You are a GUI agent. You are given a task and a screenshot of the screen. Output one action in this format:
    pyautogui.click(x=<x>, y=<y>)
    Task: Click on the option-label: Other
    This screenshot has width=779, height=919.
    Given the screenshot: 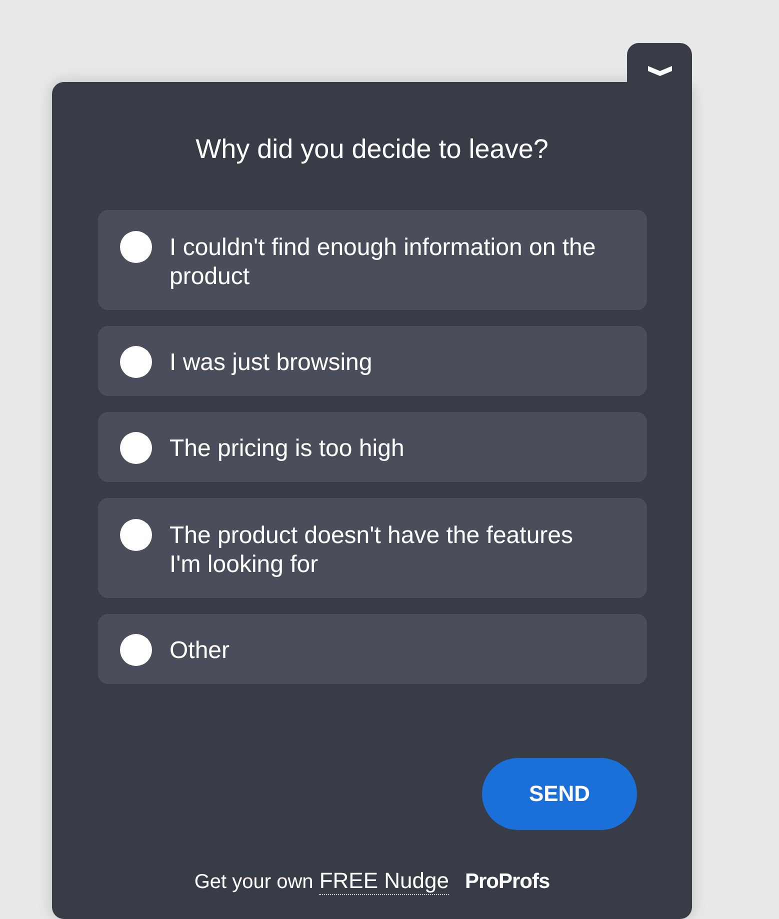 What is the action you would take?
    pyautogui.click(x=200, y=650)
    